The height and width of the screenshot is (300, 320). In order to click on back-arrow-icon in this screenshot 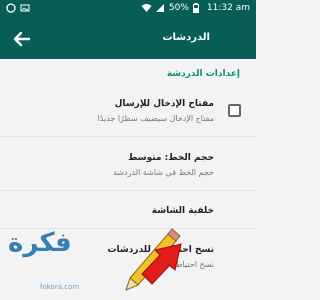, I will do `click(22, 39)`.